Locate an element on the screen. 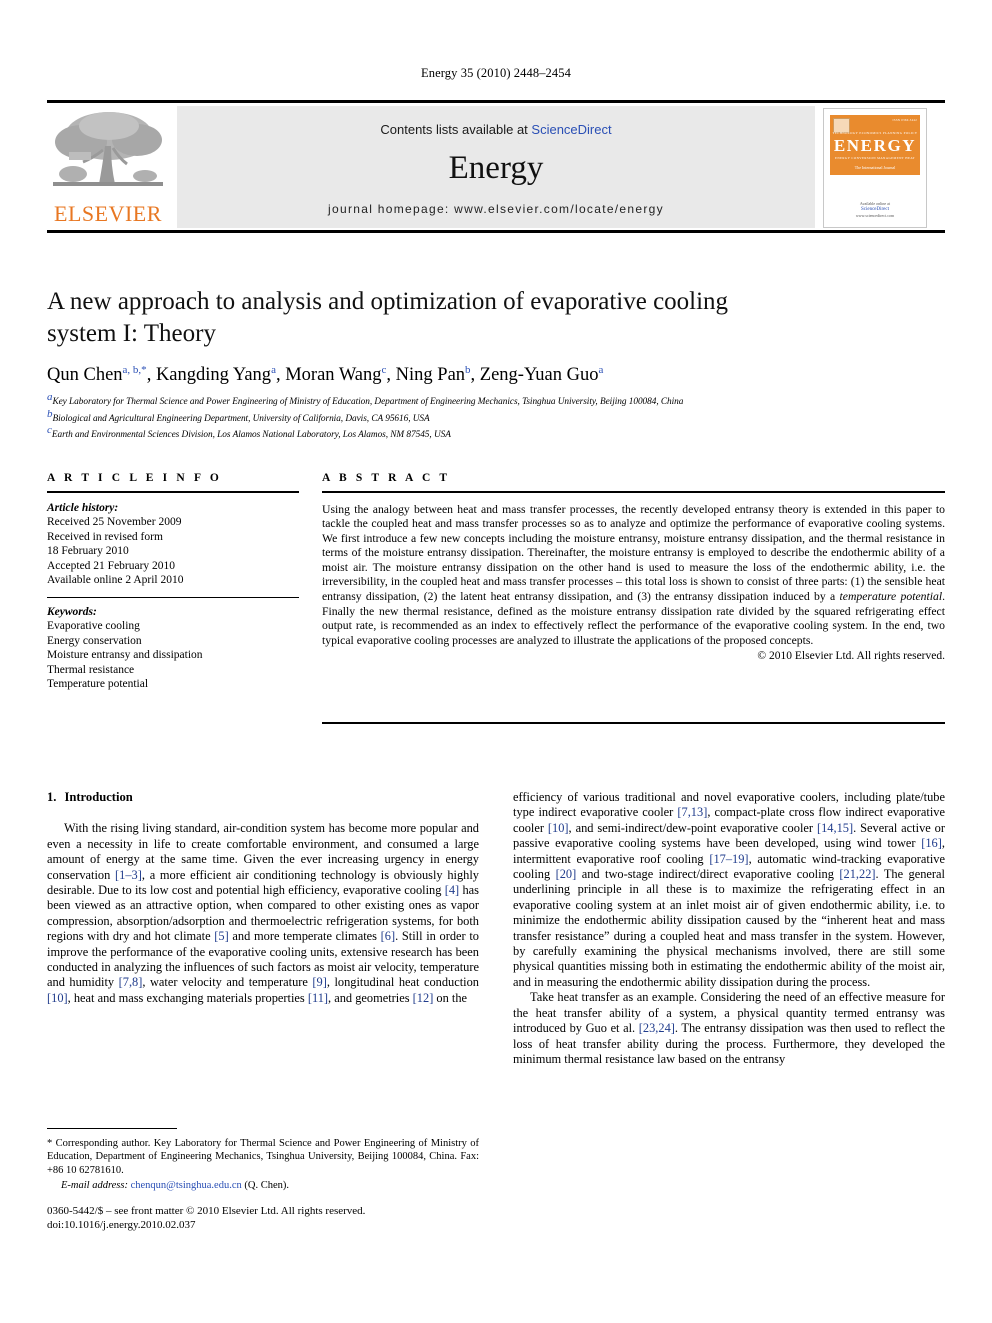 Image resolution: width=992 pixels, height=1323 pixels. article-history-label: Article history: is located at coordinates (83, 507).